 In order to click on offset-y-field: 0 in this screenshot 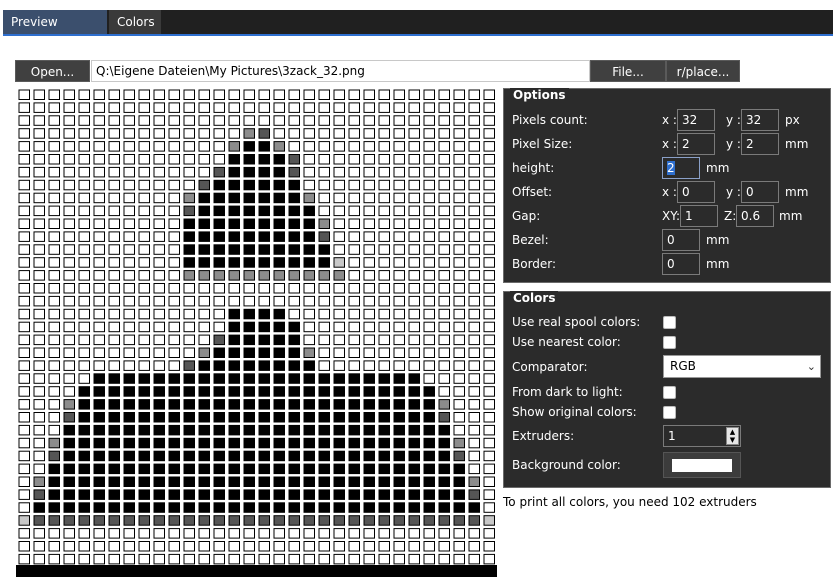, I will do `click(760, 192)`.